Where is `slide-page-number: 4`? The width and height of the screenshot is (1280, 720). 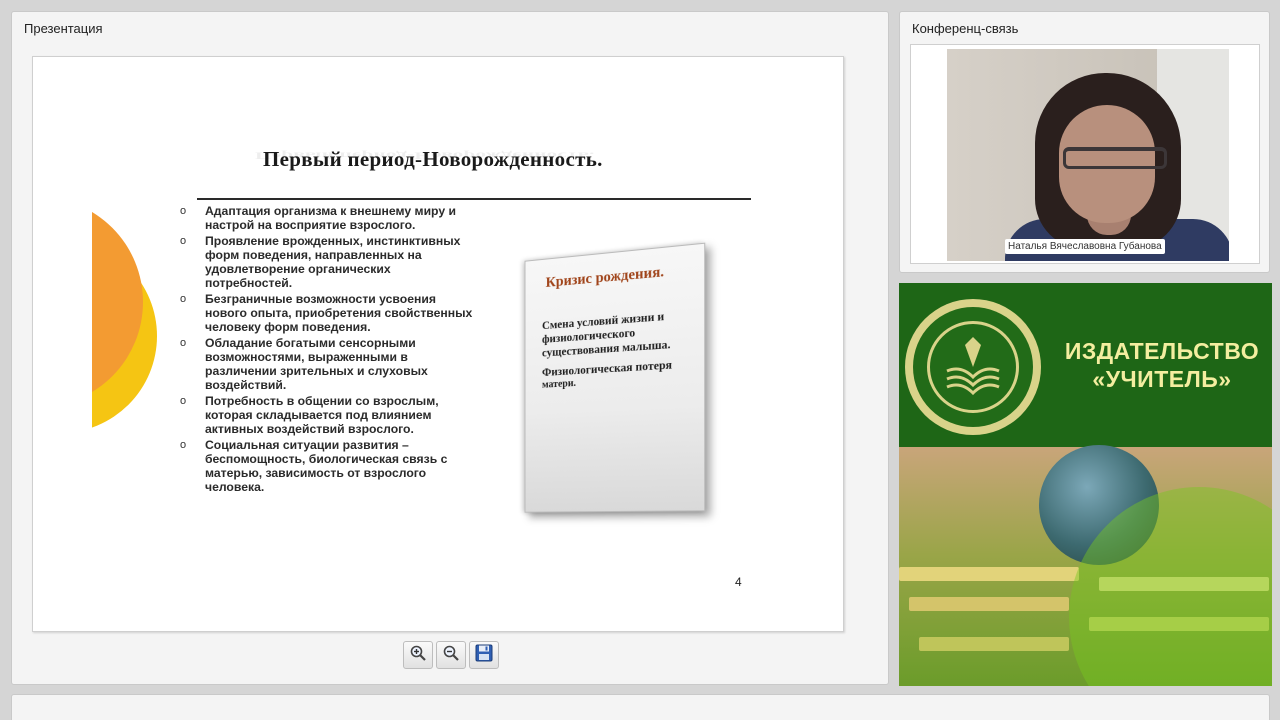 slide-page-number: 4 is located at coordinates (738, 582).